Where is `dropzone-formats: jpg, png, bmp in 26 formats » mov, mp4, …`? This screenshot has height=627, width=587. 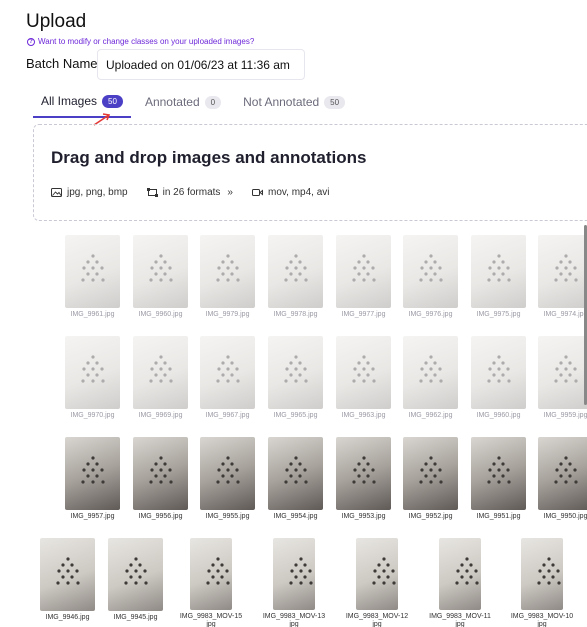 dropzone-formats: jpg, png, bmp in 26 formats » mov, mp4, … is located at coordinates (190, 192).